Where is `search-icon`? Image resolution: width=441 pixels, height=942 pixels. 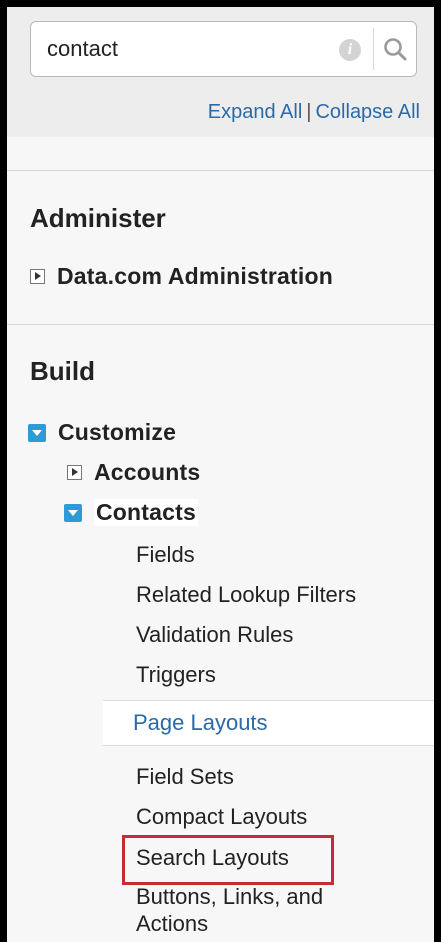
search-icon is located at coordinates (395, 49).